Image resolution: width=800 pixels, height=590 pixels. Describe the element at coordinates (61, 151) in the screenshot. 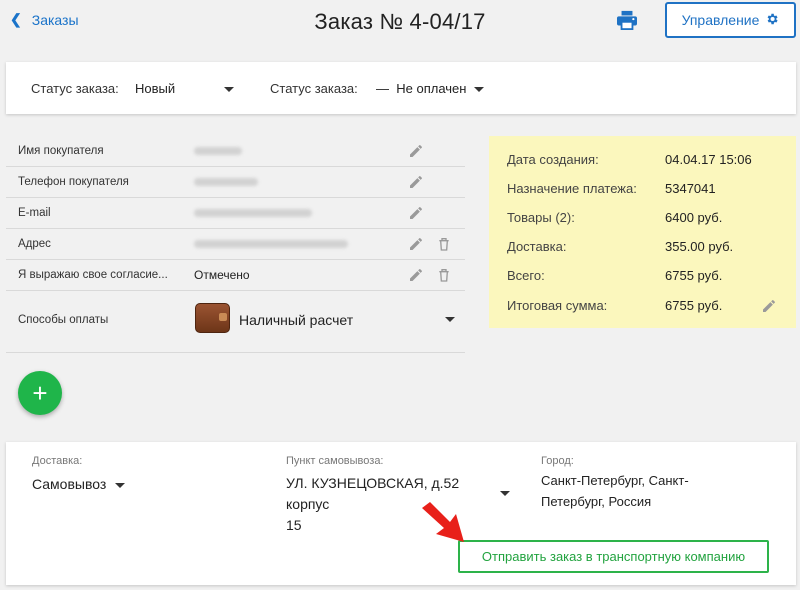

I see `field-label: Имя покупателя` at that location.